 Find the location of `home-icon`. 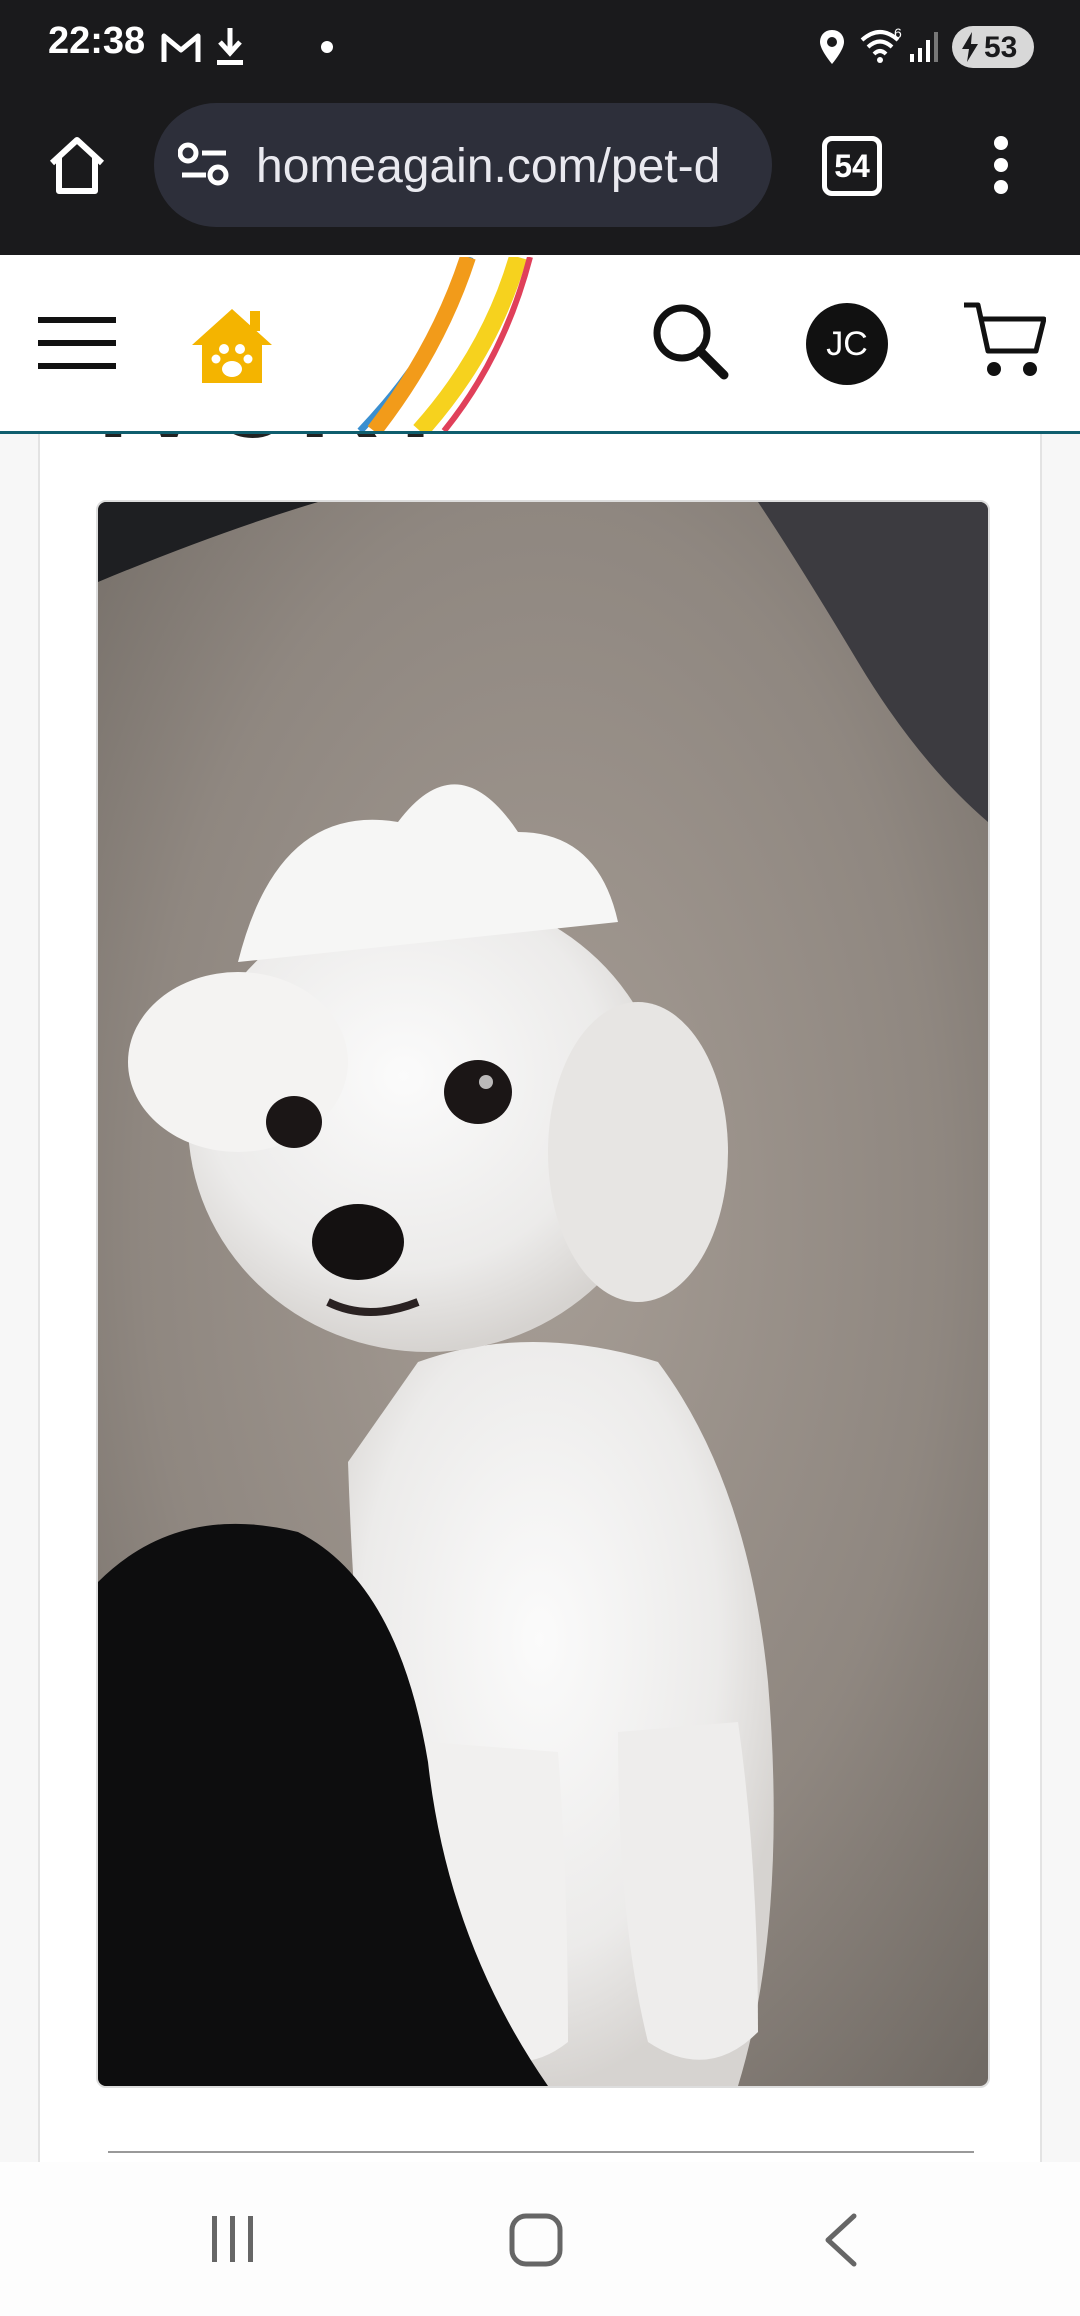

home-icon is located at coordinates (77, 165).